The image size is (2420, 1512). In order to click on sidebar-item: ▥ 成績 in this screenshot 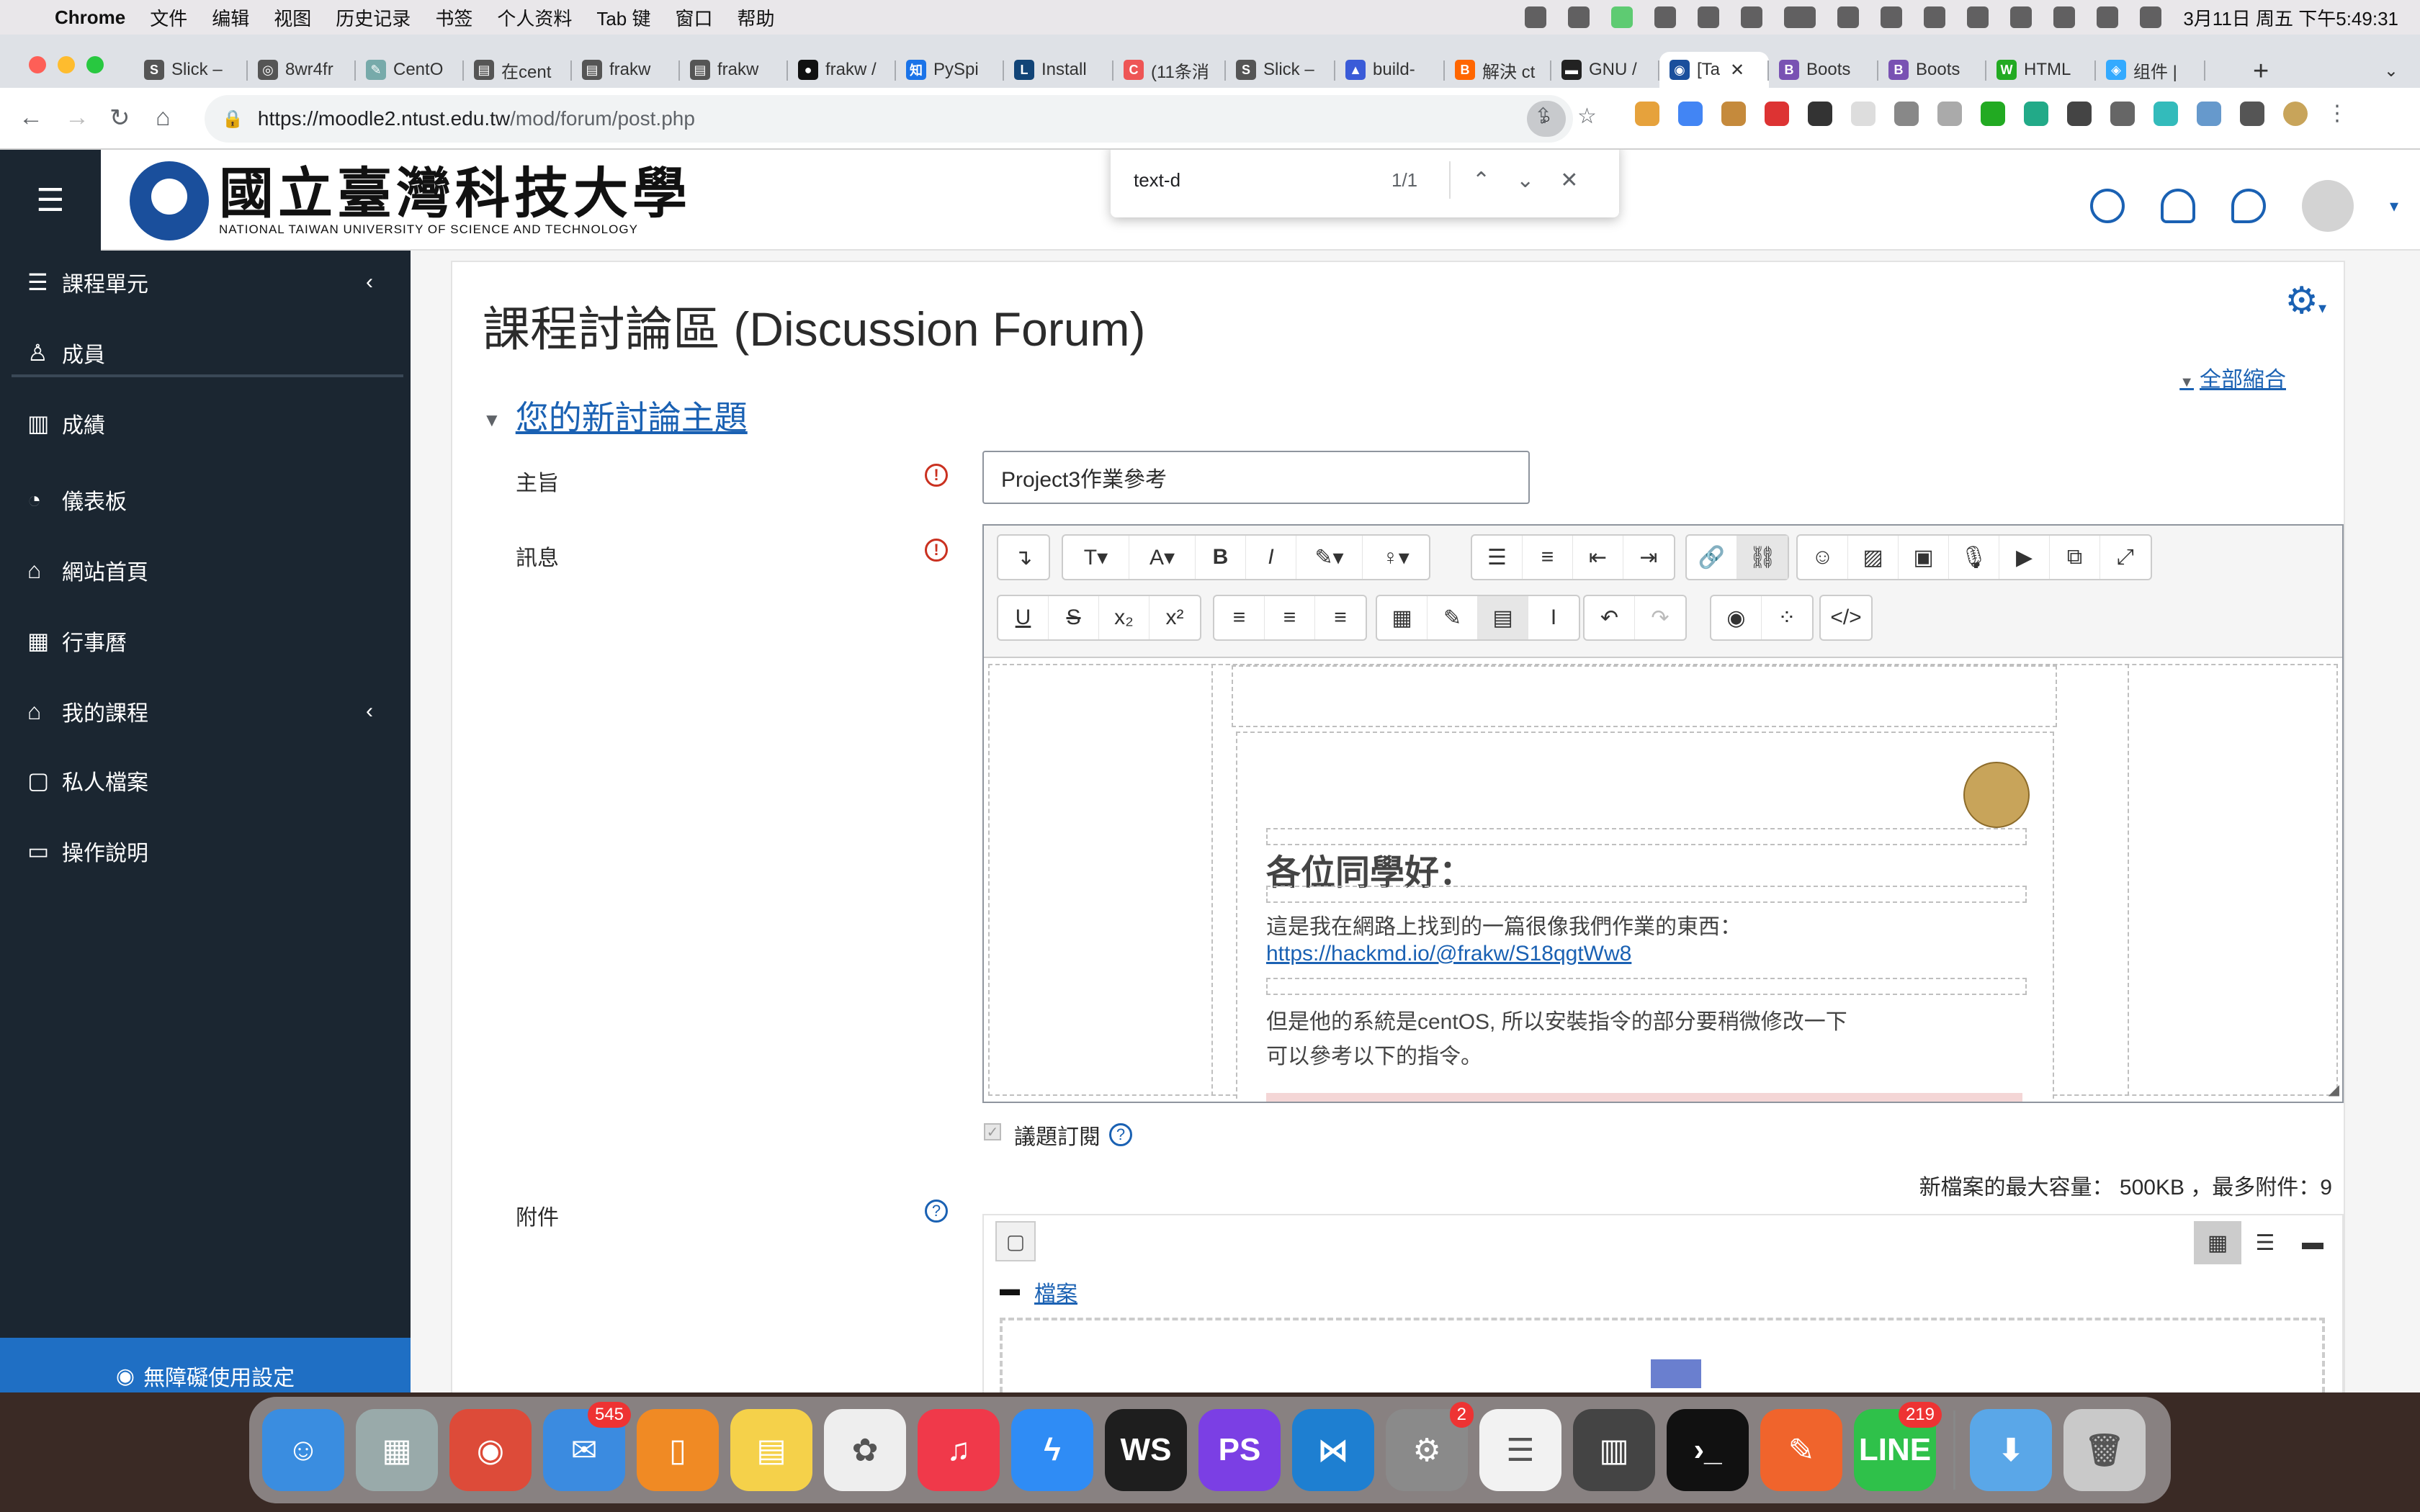, I will do `click(66, 423)`.